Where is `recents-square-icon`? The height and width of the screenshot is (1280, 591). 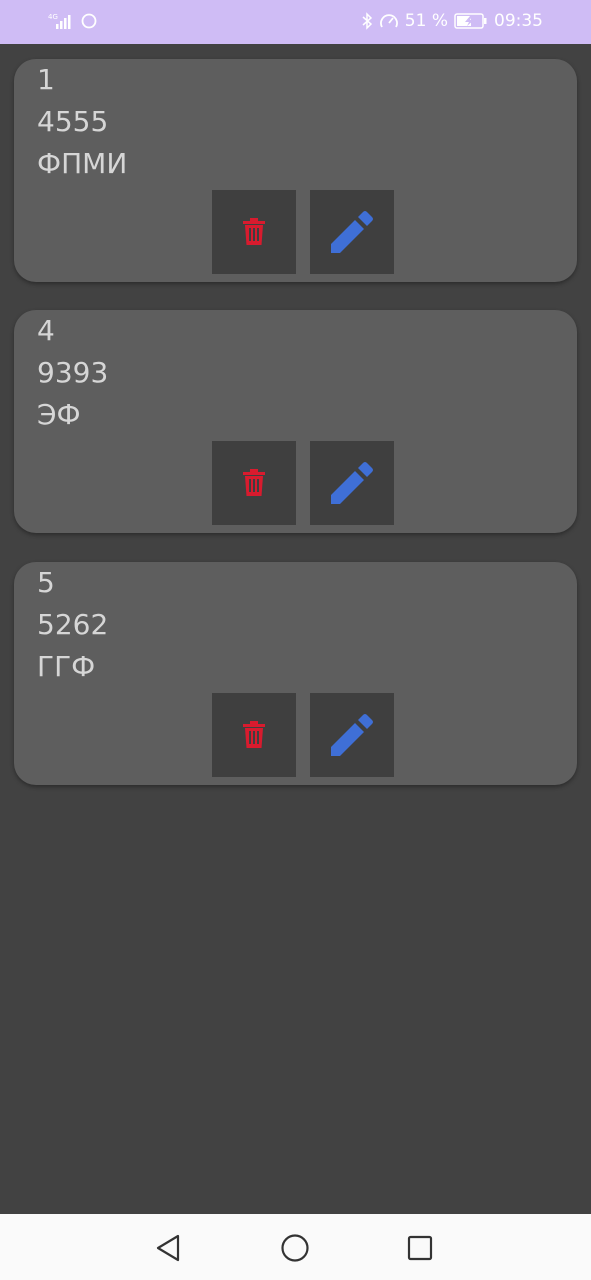
recents-square-icon is located at coordinates (420, 1248).